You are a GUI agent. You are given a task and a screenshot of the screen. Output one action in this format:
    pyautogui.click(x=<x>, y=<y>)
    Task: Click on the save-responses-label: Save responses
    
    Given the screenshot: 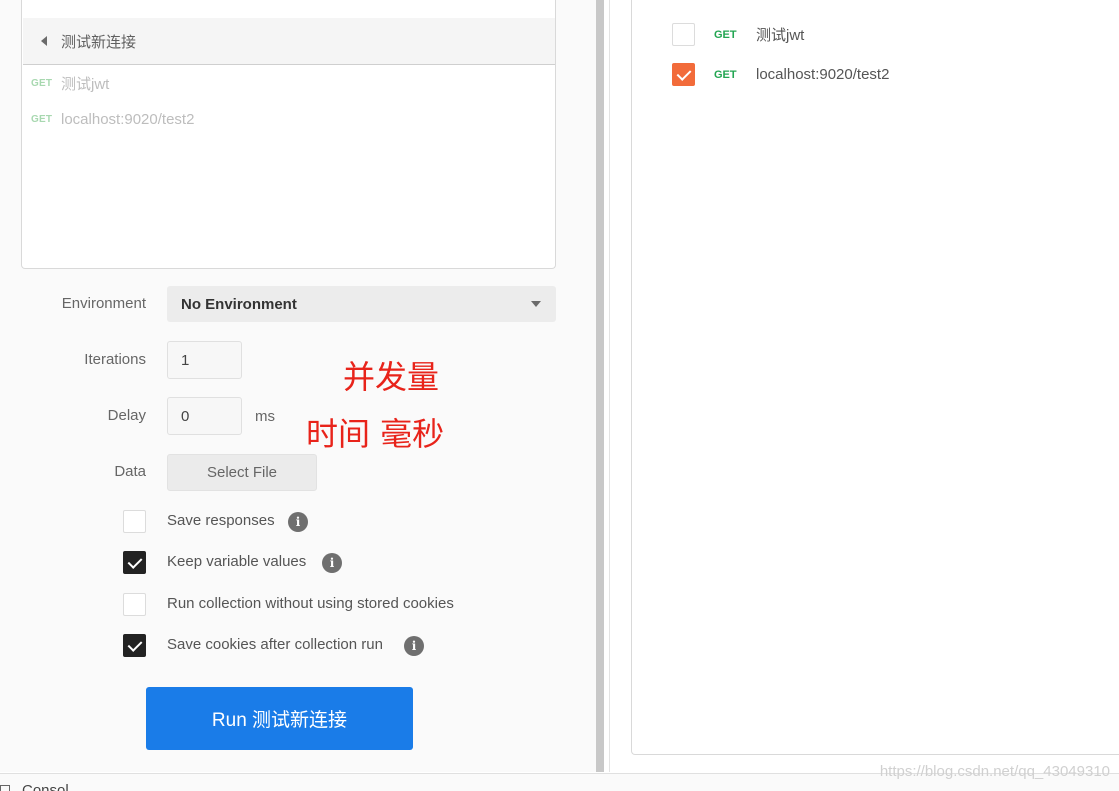 What is the action you would take?
    pyautogui.click(x=221, y=520)
    